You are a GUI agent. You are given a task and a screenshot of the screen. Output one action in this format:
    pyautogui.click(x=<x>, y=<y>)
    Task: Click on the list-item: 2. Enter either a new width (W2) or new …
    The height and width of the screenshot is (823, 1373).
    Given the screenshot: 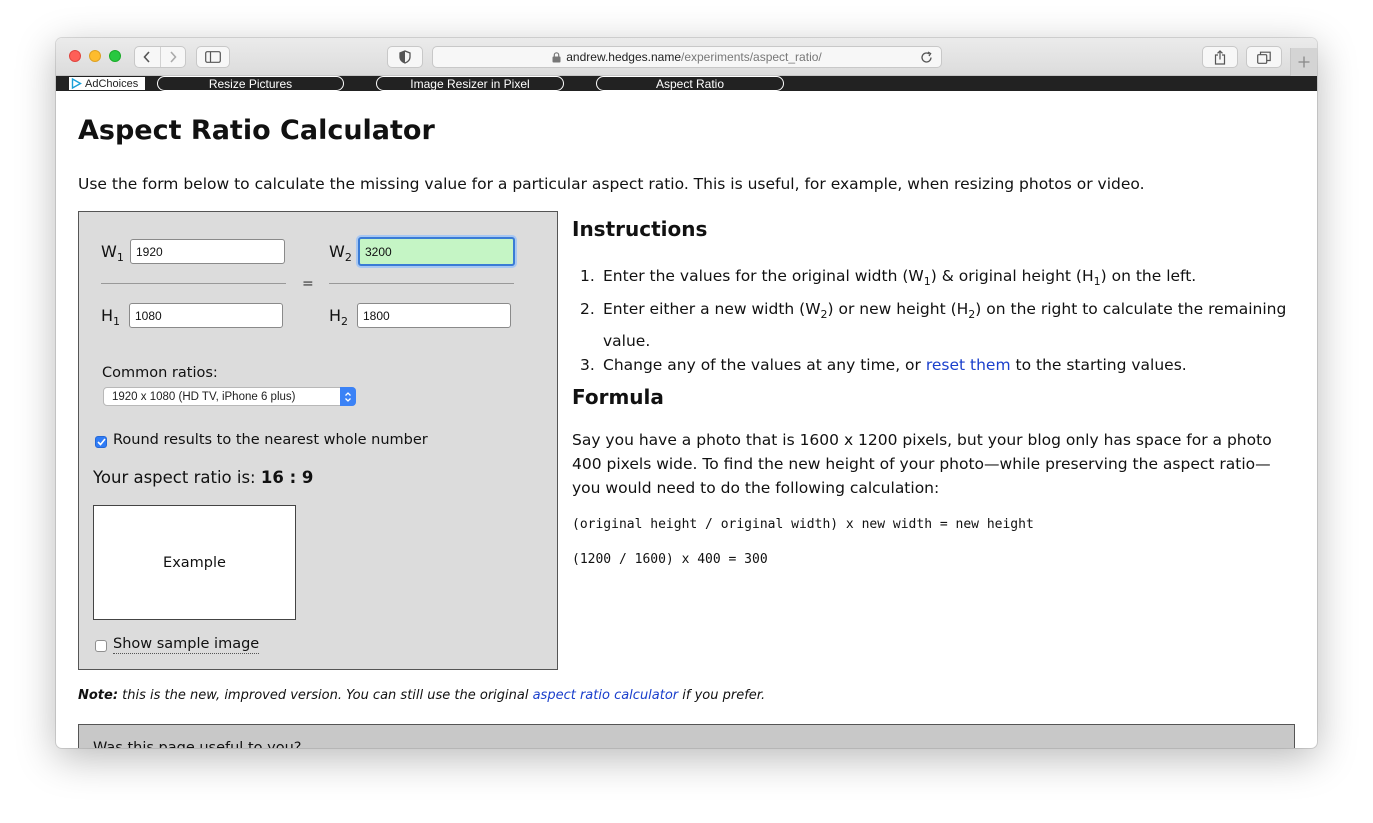 What is the action you would take?
    pyautogui.click(x=933, y=325)
    